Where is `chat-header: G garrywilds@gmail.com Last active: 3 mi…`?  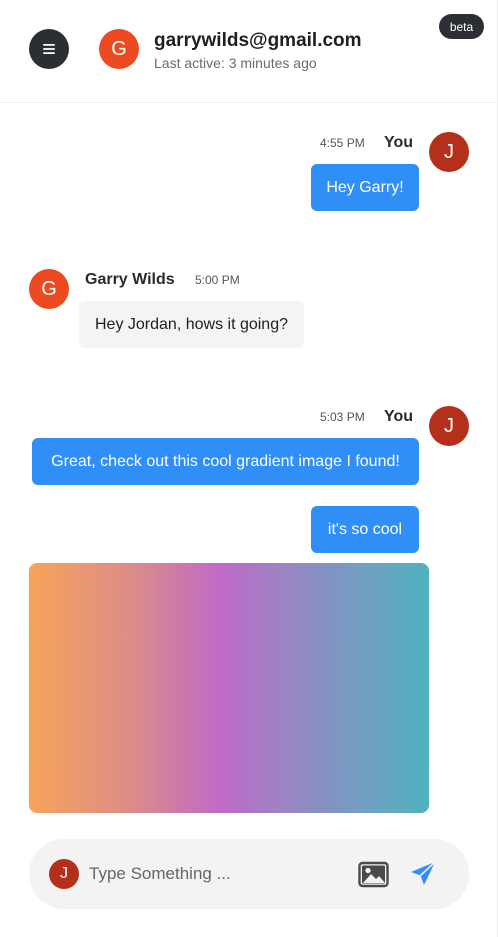 chat-header: G garrywilds@gmail.com Last active: 3 mi… is located at coordinates (249, 51).